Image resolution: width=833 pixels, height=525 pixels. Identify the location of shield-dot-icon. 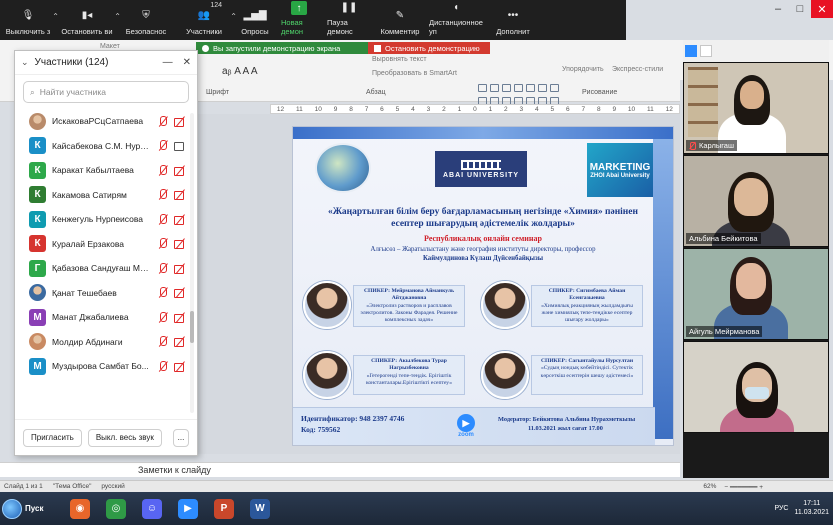
(205, 48).